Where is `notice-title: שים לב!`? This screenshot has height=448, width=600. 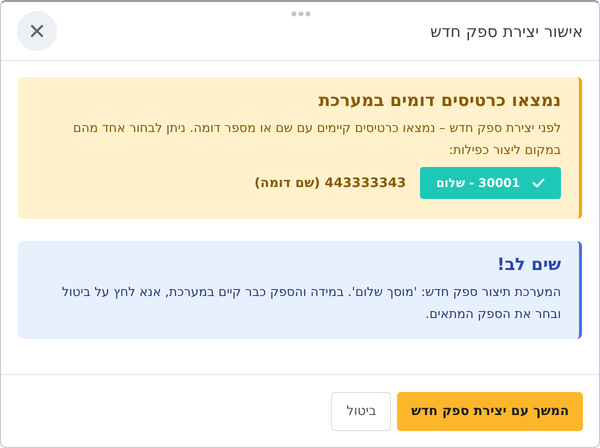
notice-title: שים לב! is located at coordinates (528, 265).